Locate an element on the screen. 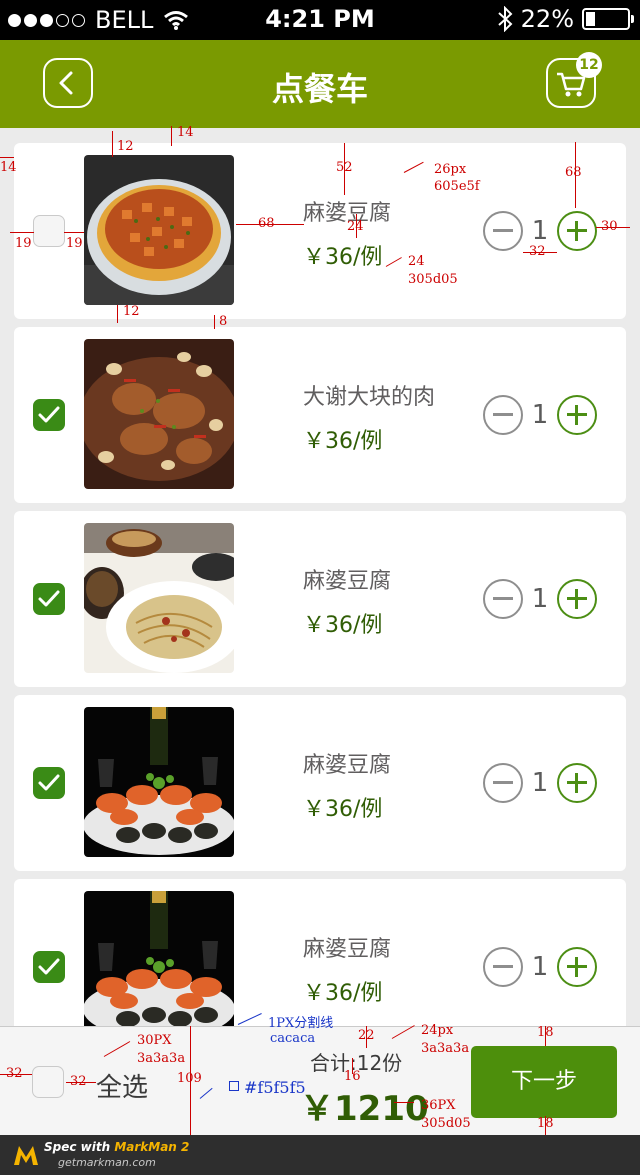  annotation-label: 36PX is located at coordinates (438, 1105).